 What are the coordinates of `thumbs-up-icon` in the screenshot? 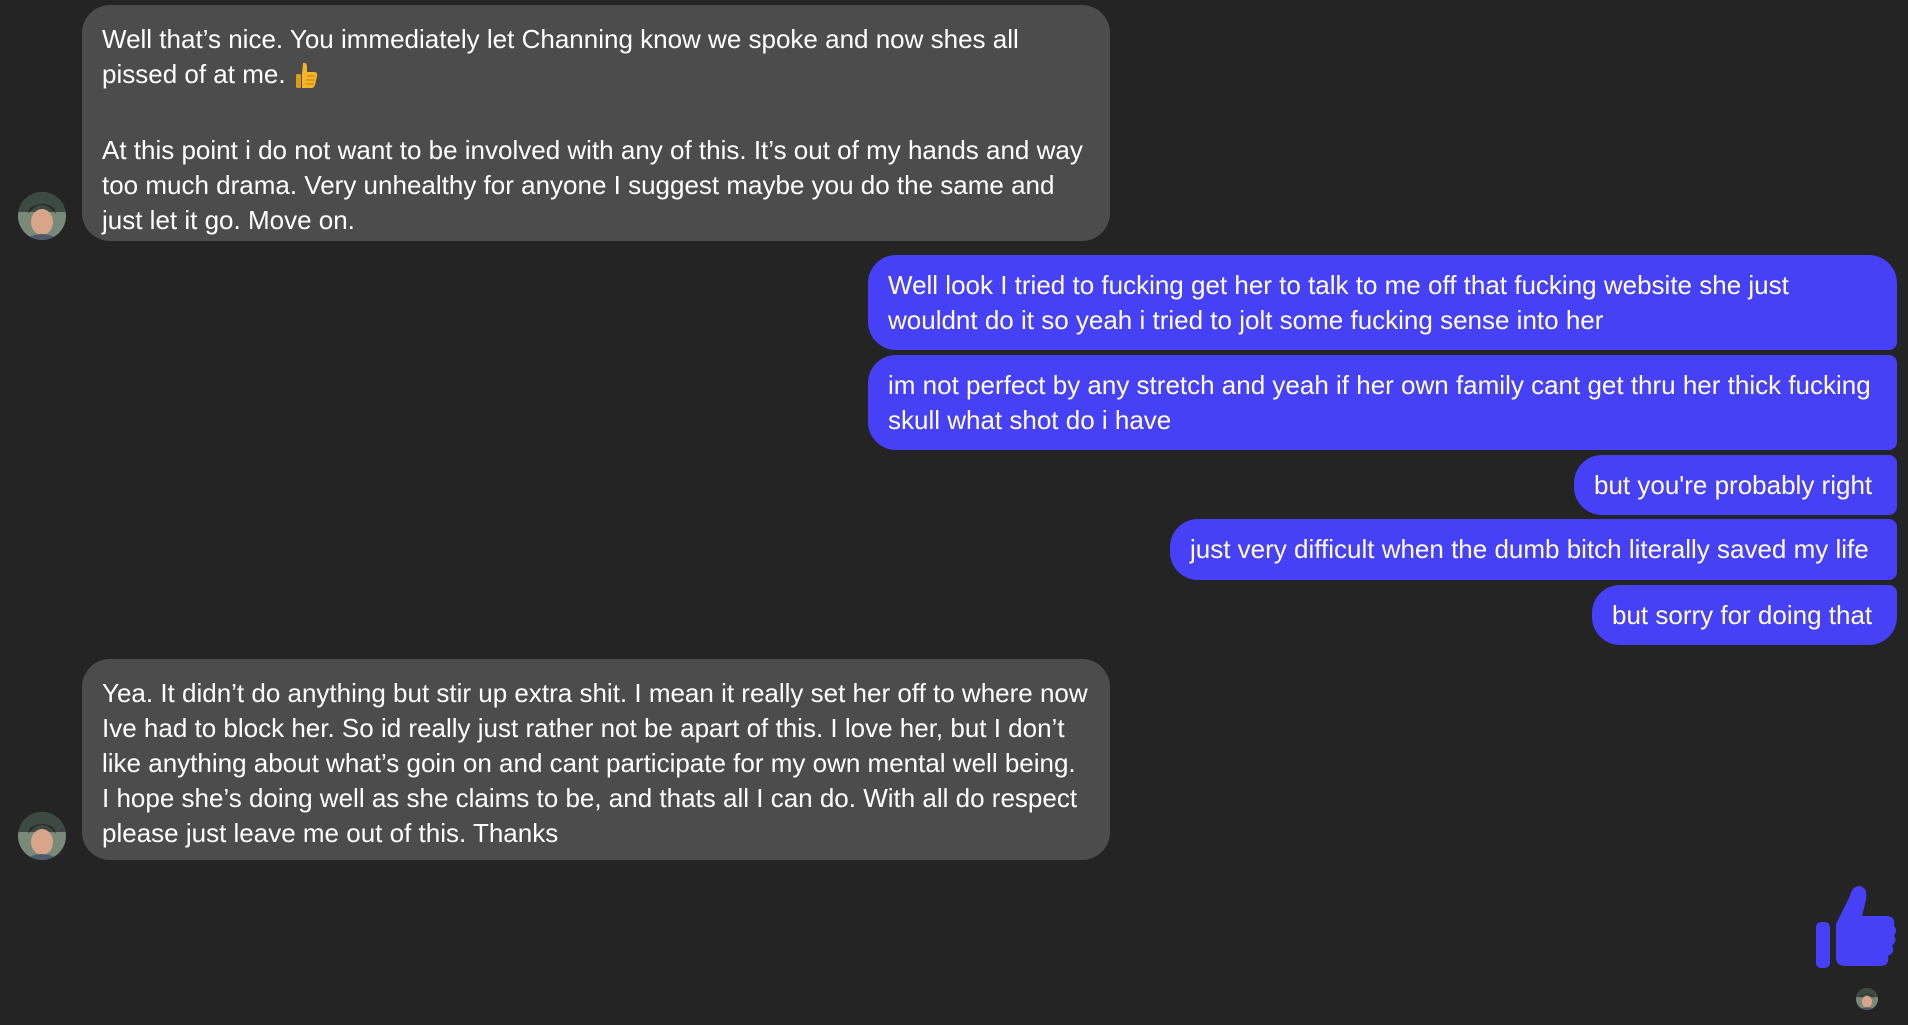 It's located at (1855, 929).